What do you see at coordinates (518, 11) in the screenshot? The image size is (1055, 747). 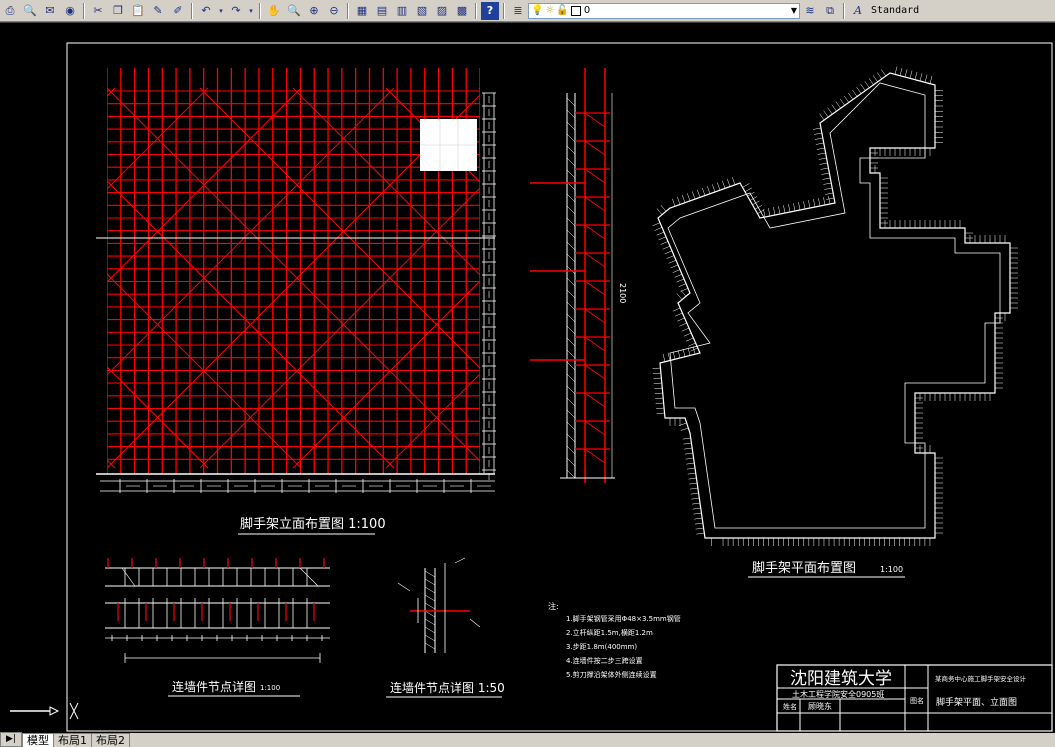 I see `layer-manager-icon: ≣` at bounding box center [518, 11].